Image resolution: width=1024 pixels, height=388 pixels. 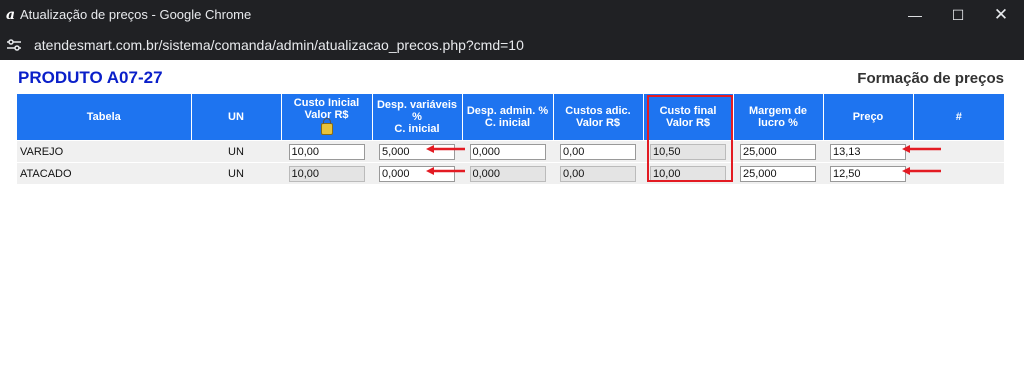 What do you see at coordinates (136, 14) in the screenshot?
I see `window-title: Atualização de preços - Google Chrome` at bounding box center [136, 14].